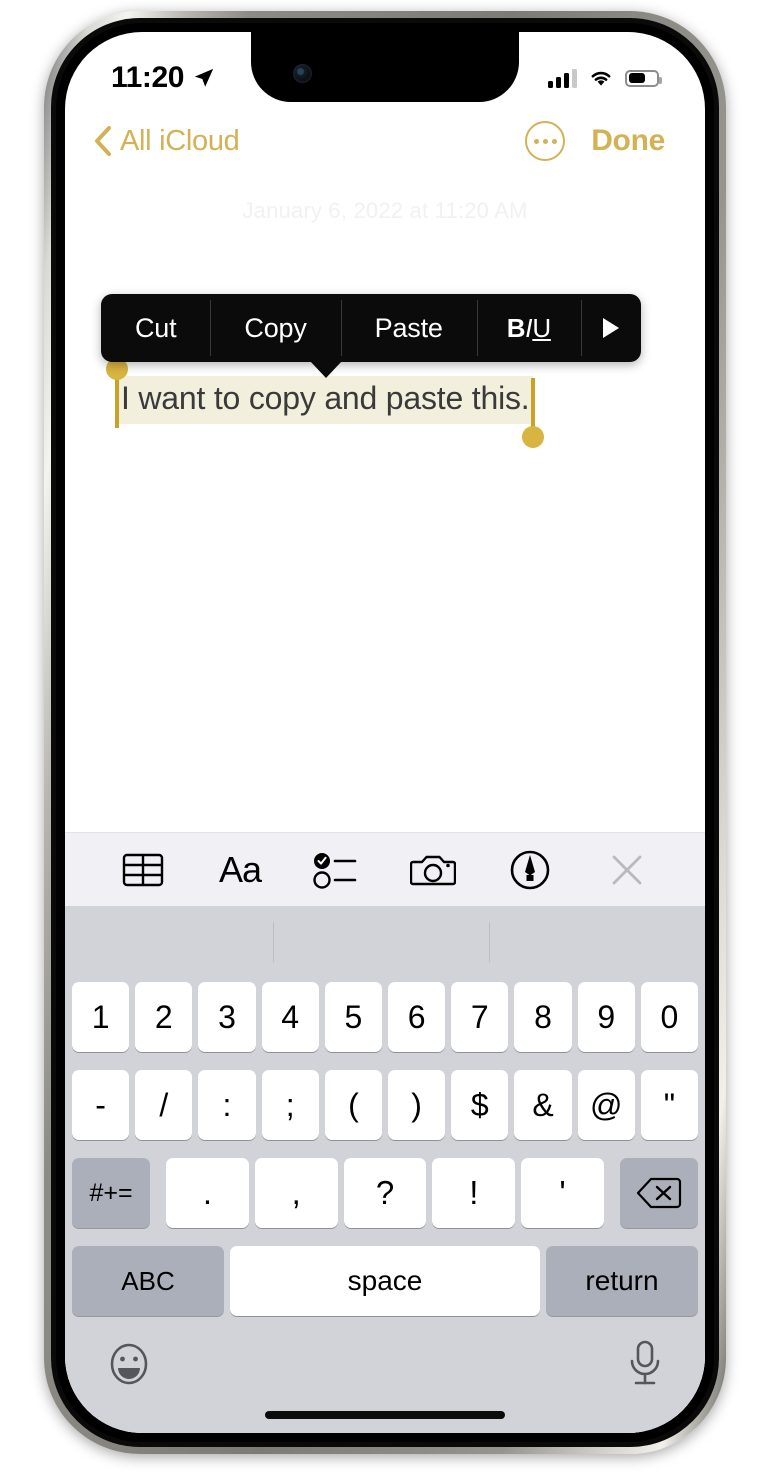 The width and height of the screenshot is (768, 1481). I want to click on key-exclamation: !, so click(474, 1193).